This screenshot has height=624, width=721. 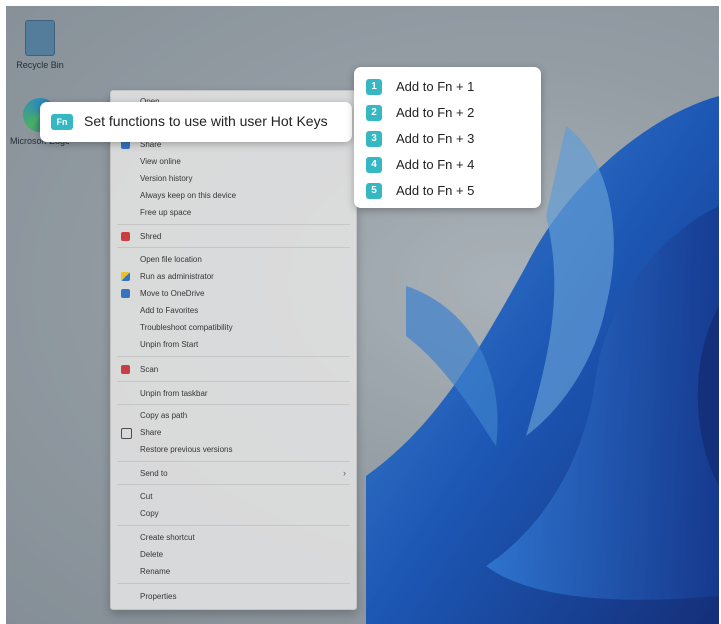 I want to click on menu-item-unpin-from-start: Unpin from Start, so click(x=233, y=344).